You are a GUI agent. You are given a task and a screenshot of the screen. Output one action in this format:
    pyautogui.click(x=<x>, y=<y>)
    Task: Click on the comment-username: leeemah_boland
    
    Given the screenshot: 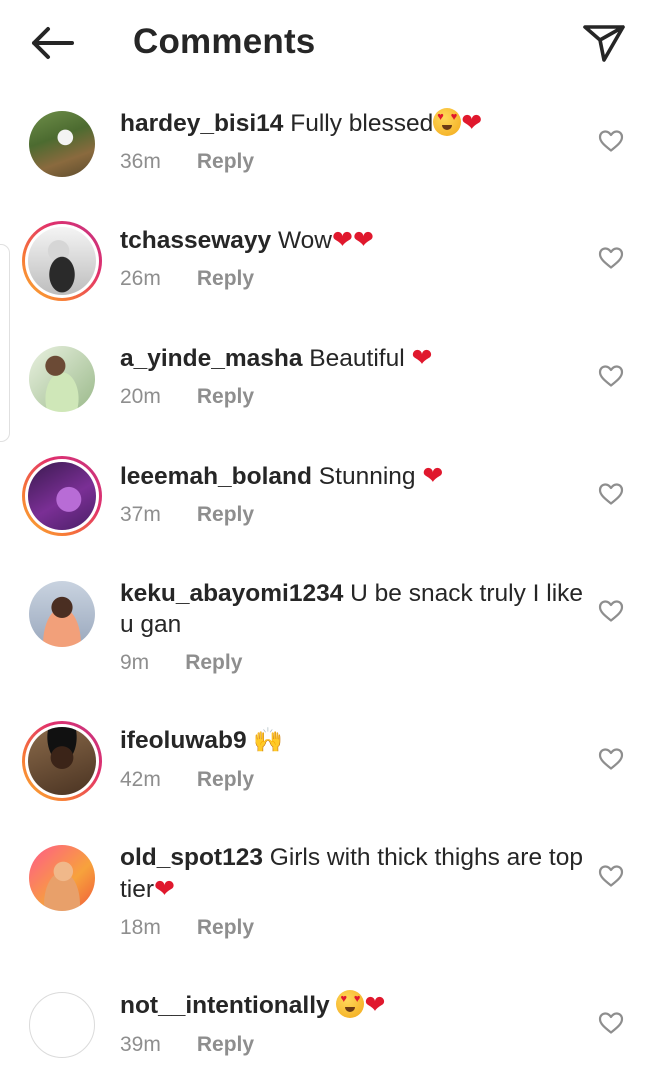 What is the action you would take?
    pyautogui.click(x=216, y=476)
    